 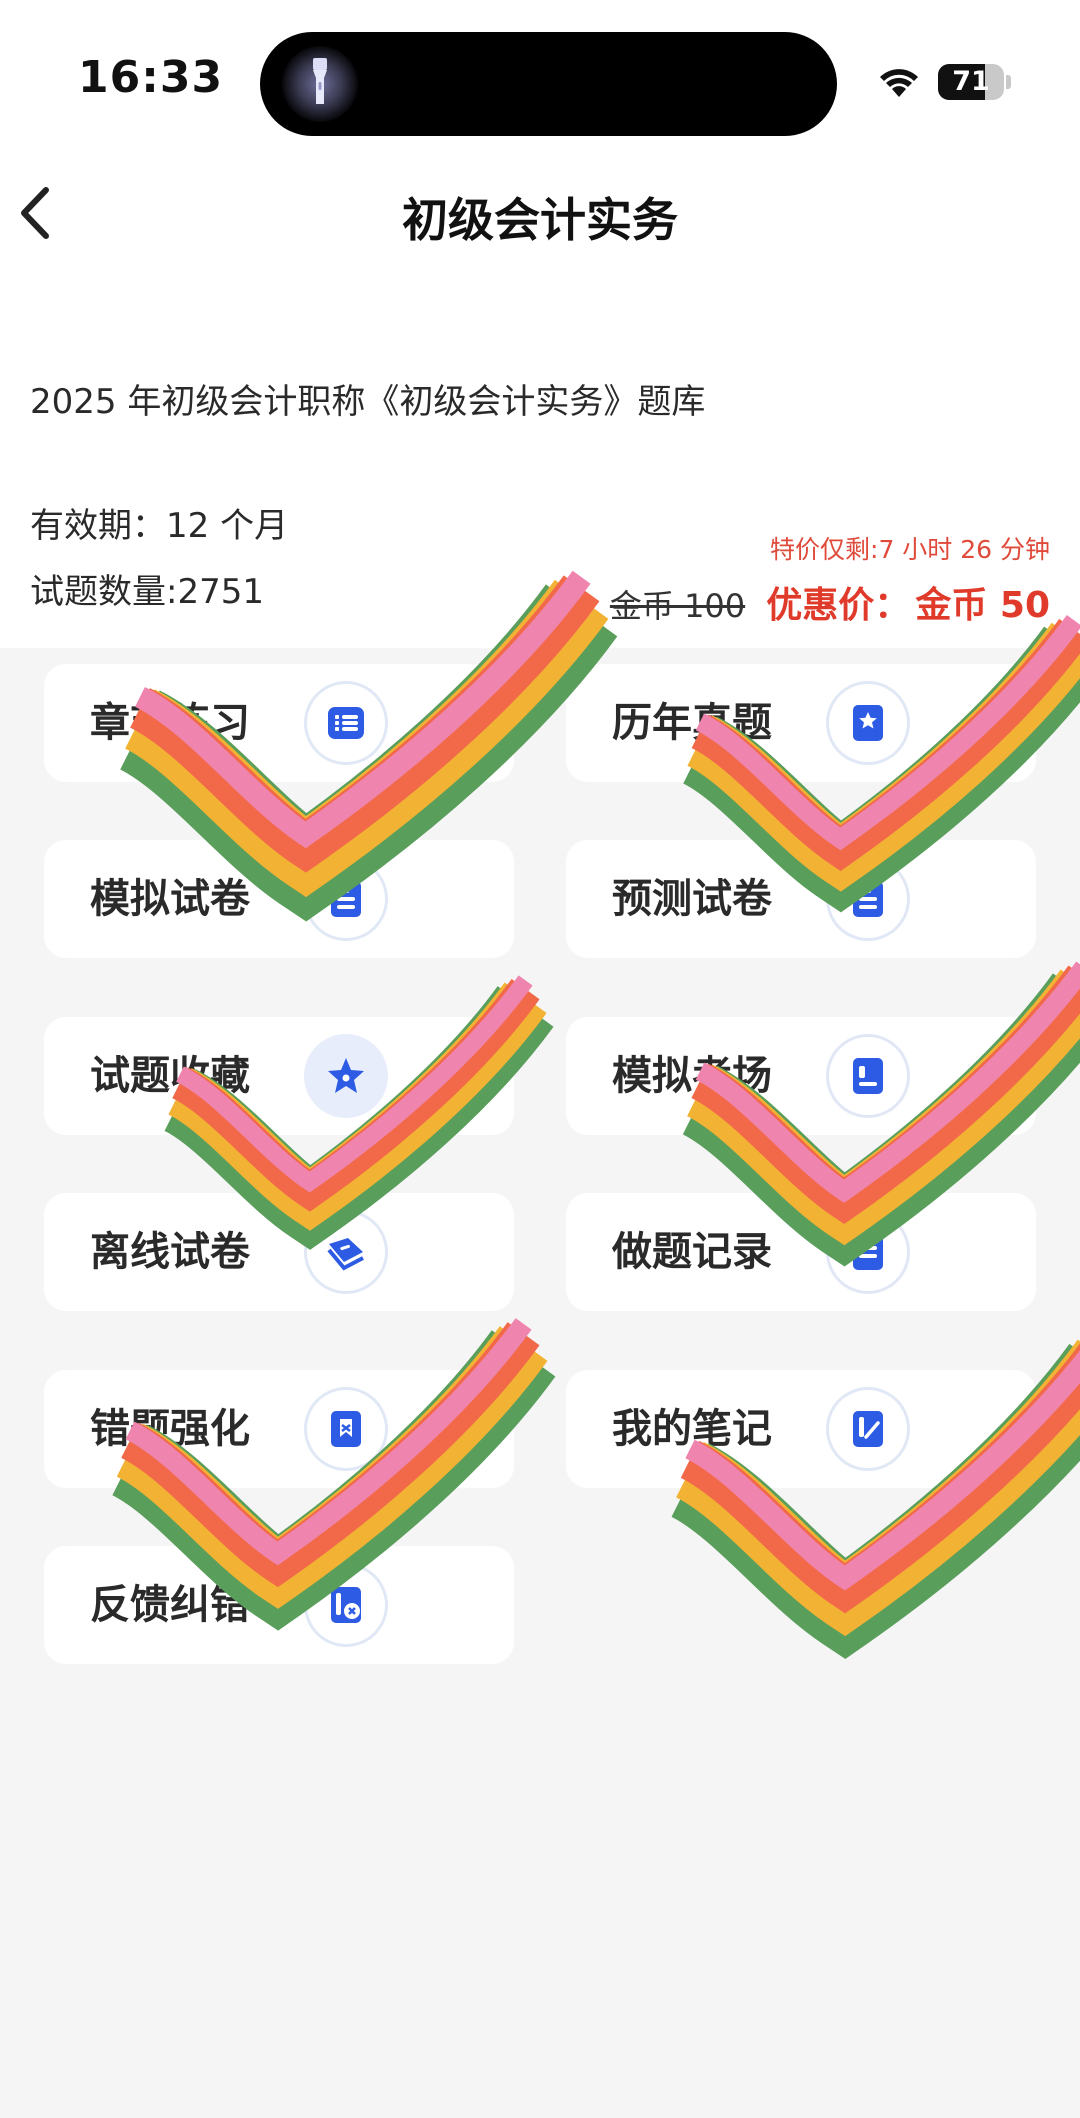 What do you see at coordinates (868, 1429) in the screenshot?
I see `notes-icon` at bounding box center [868, 1429].